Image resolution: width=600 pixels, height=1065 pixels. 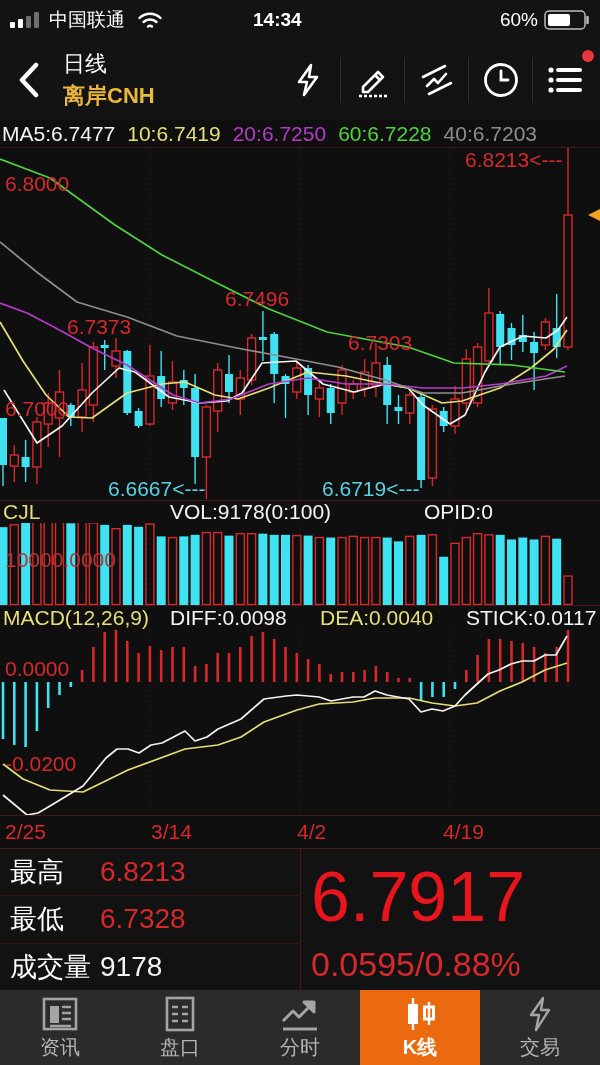 I want to click on date-label: 4/2, so click(x=312, y=832).